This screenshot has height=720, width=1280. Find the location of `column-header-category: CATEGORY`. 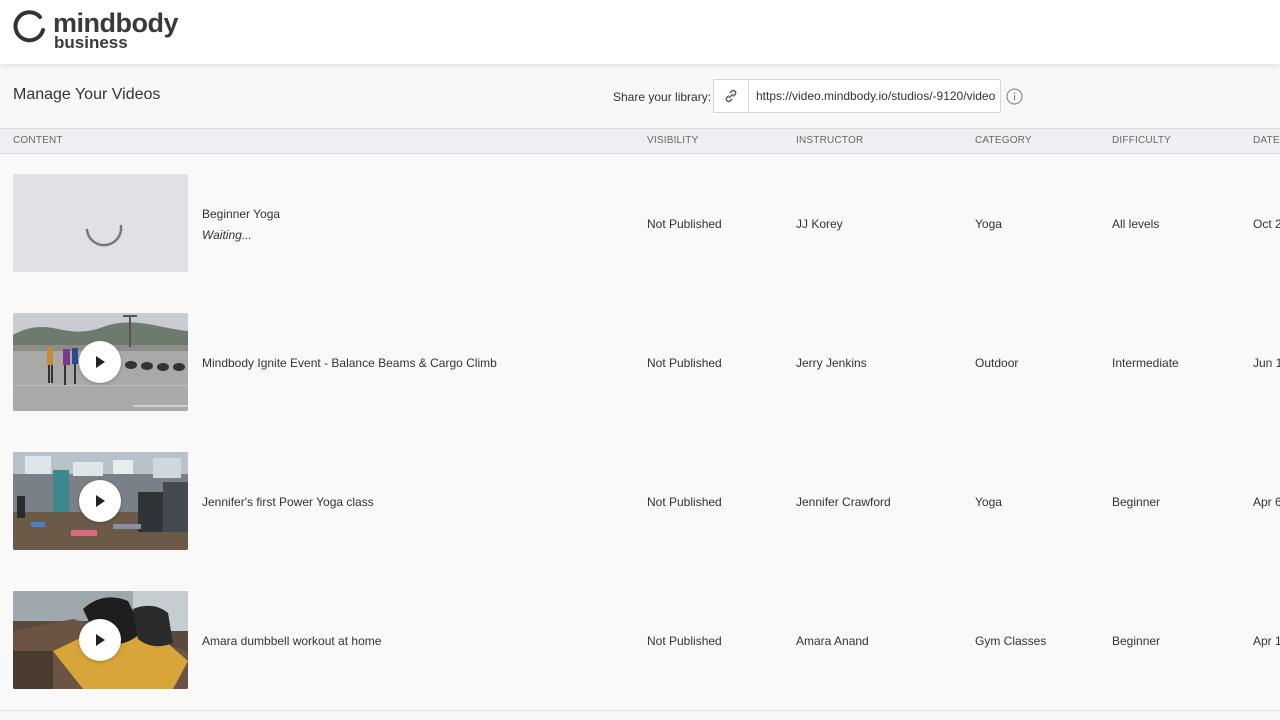

column-header-category: CATEGORY is located at coordinates (1003, 141).